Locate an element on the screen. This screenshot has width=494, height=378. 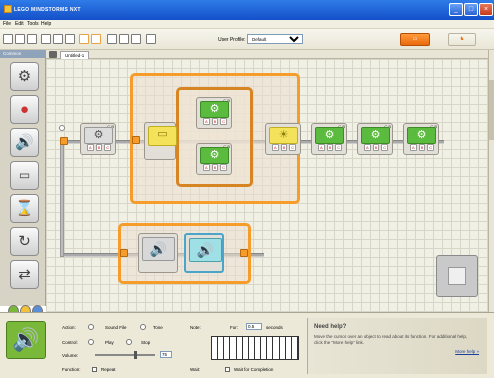
loop-block-icon: ↻ is located at coordinates (24, 241).